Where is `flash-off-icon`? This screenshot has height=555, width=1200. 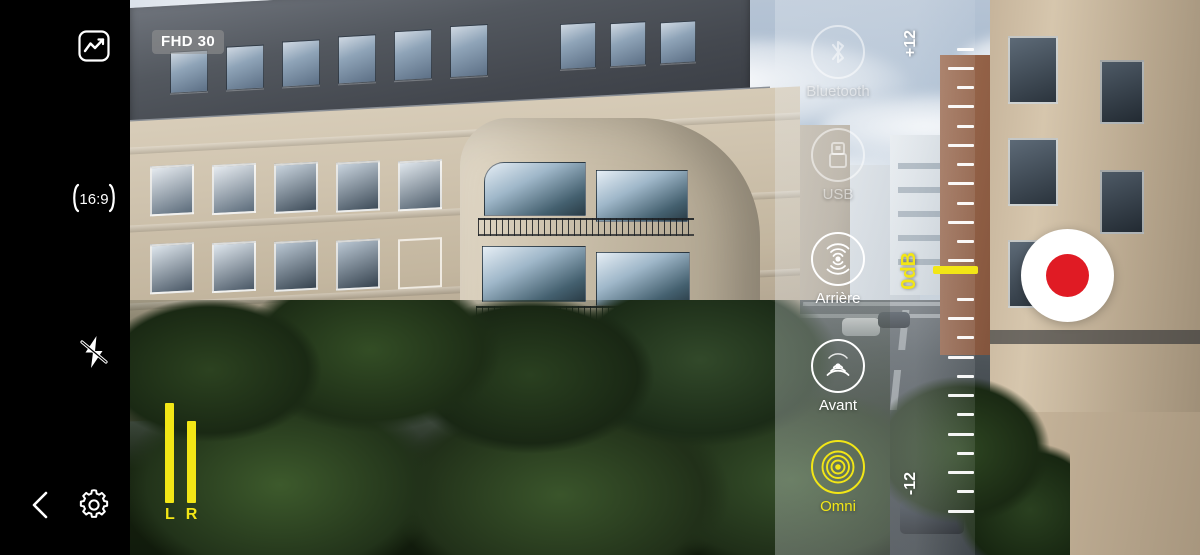 flash-off-icon is located at coordinates (94, 352).